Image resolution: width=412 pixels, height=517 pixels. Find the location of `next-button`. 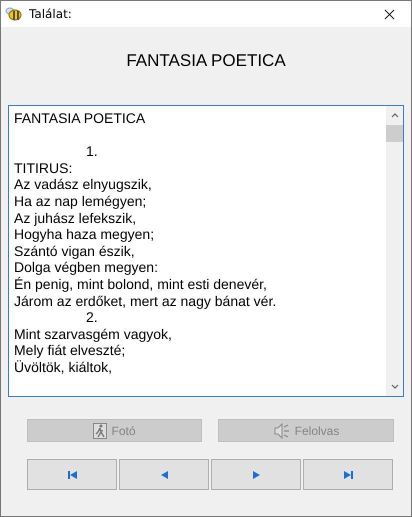

next-button is located at coordinates (256, 474).